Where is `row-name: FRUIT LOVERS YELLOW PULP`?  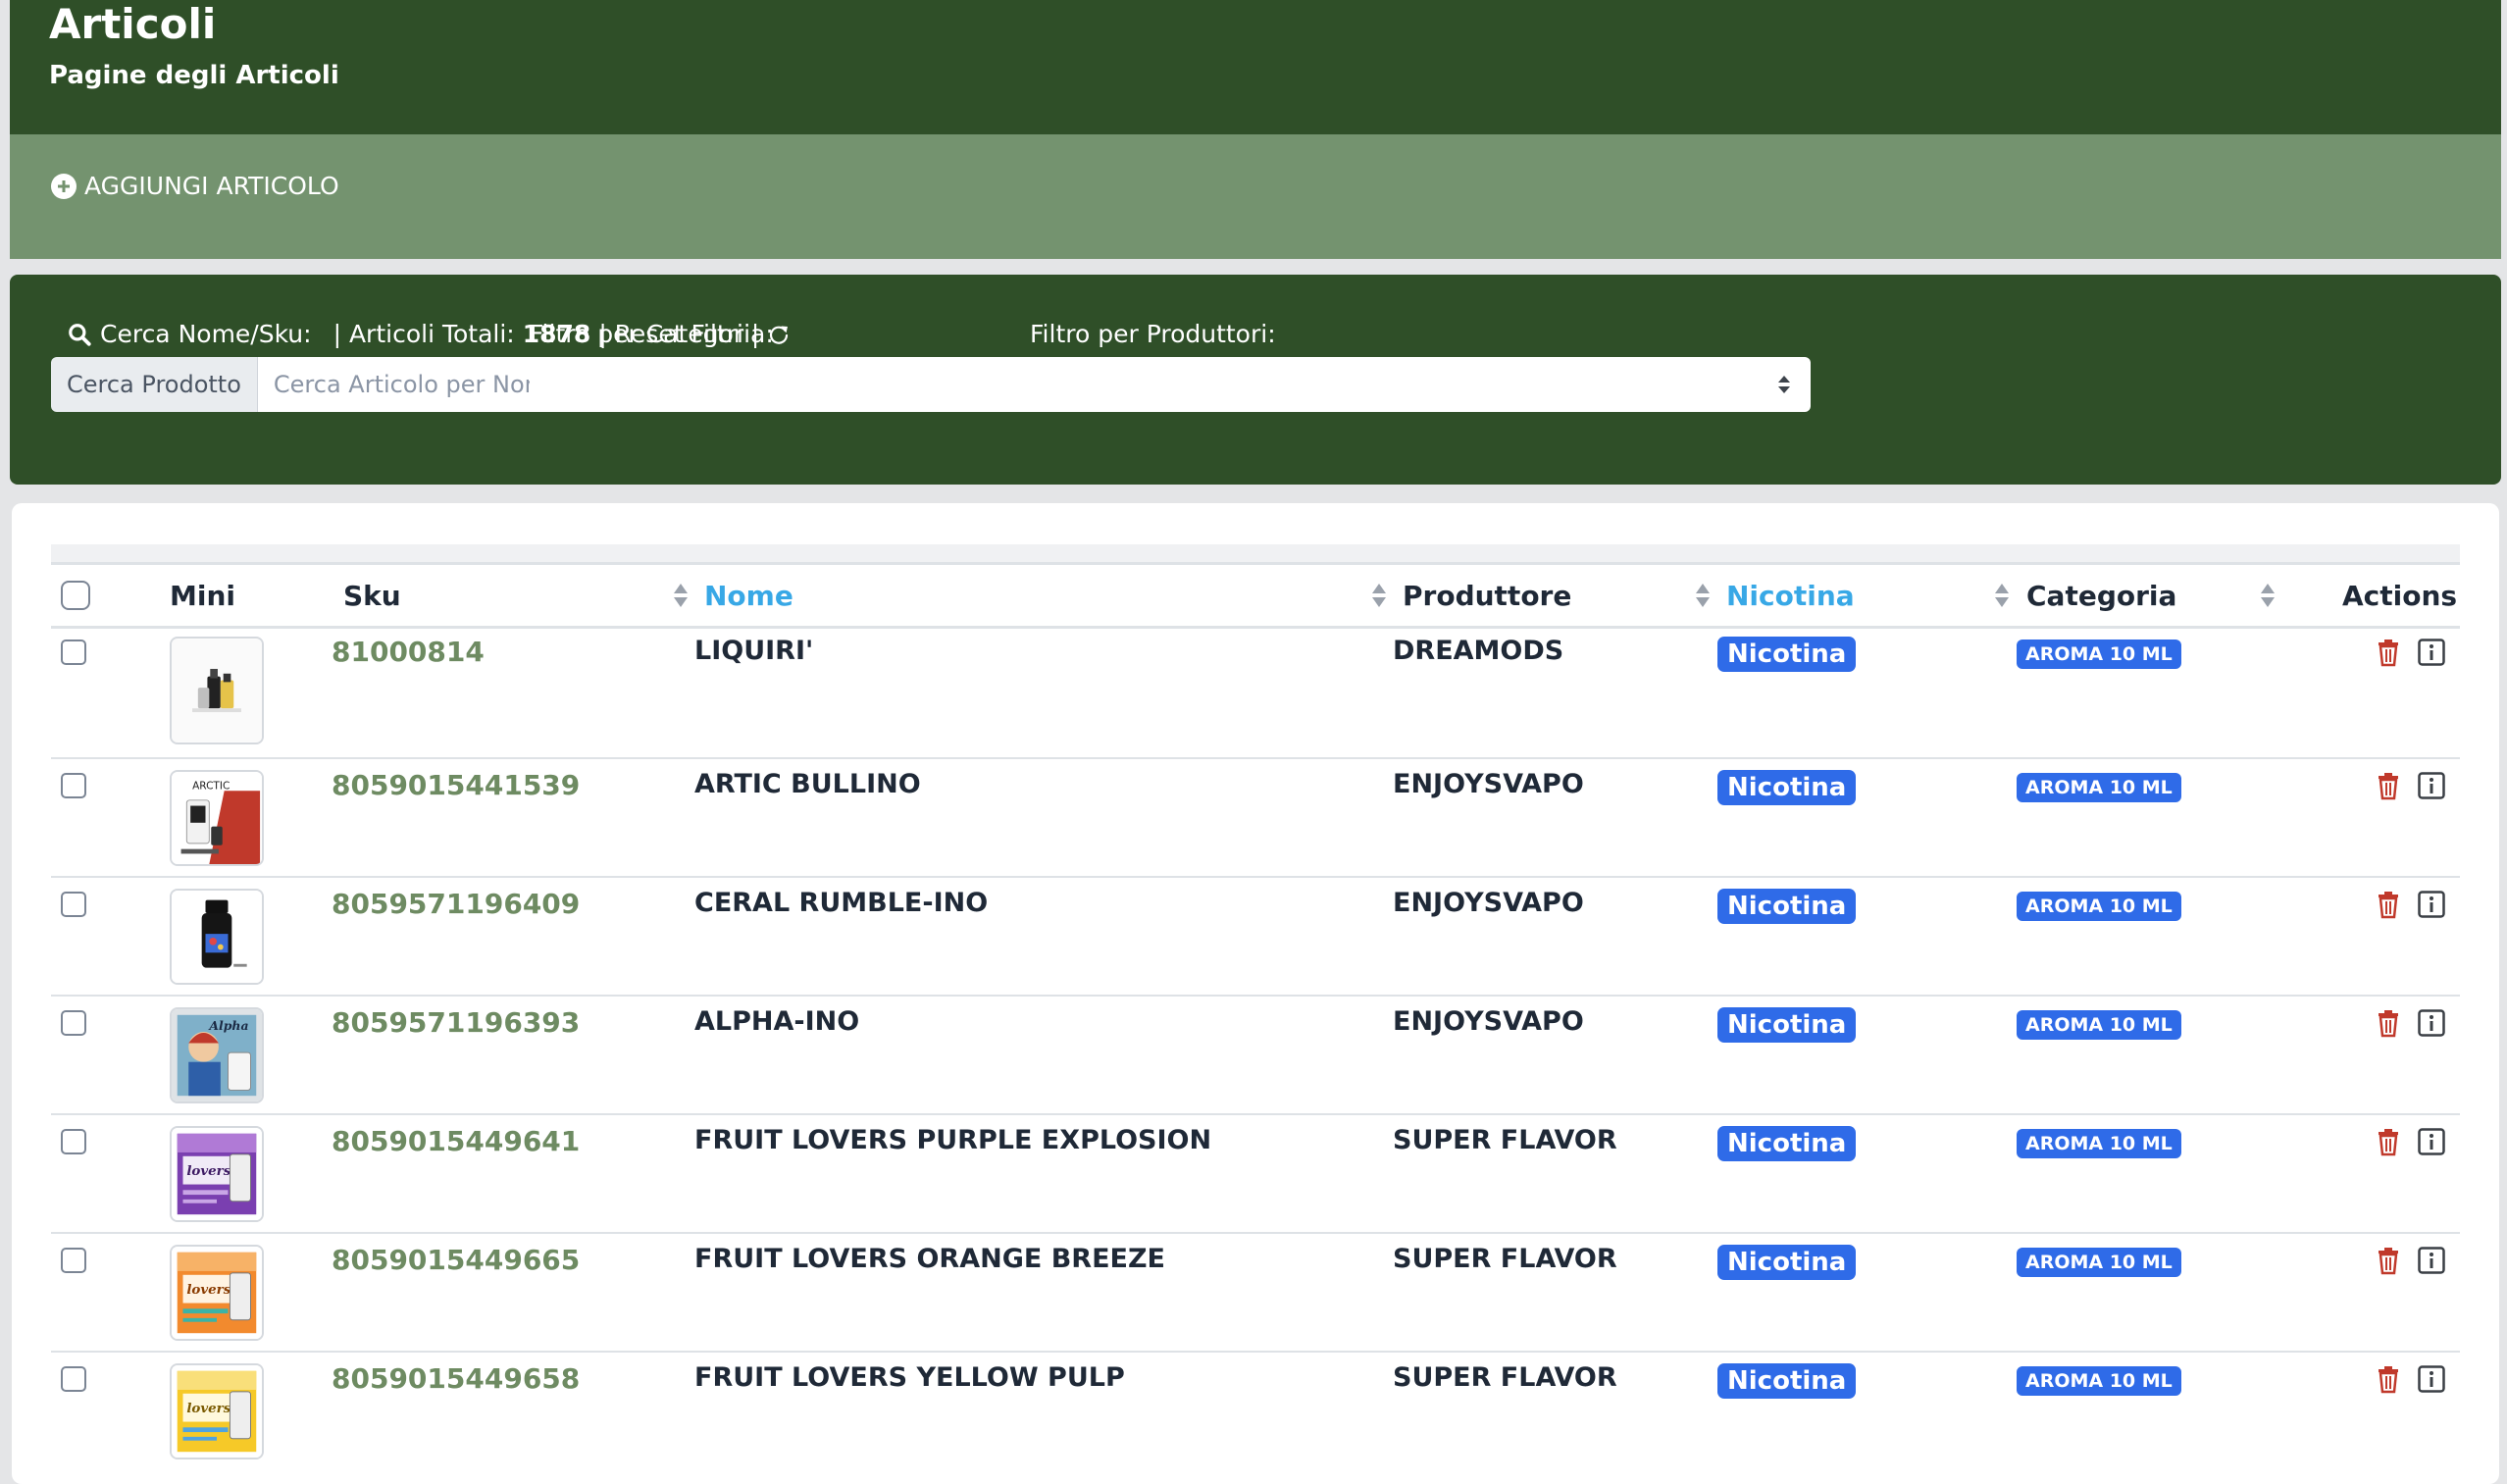
row-name: FRUIT LOVERS YELLOW PULP is located at coordinates (909, 1377).